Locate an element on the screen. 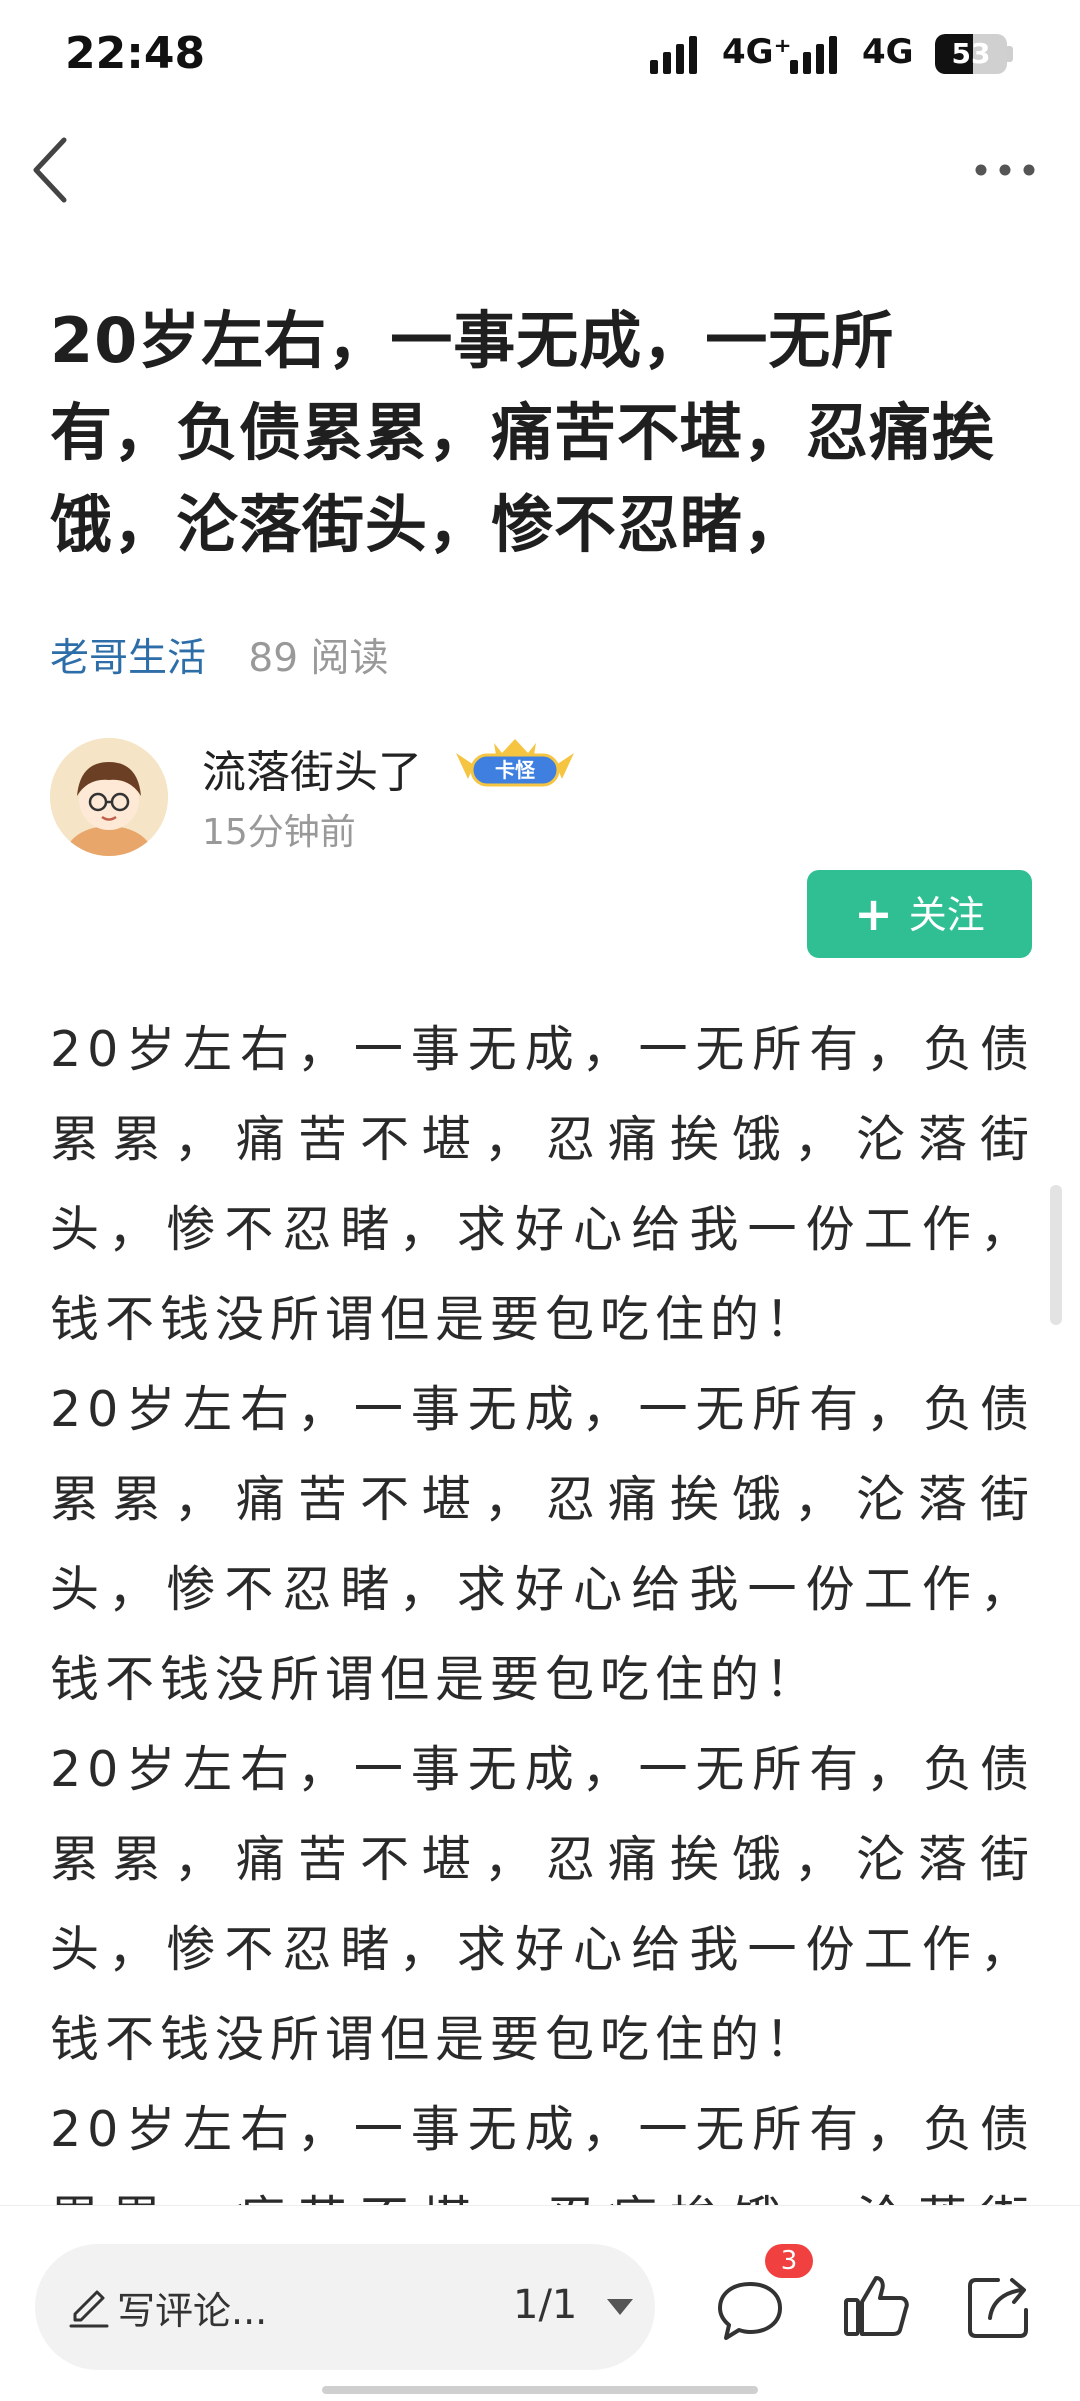 The width and height of the screenshot is (1080, 2401). home-indicator is located at coordinates (540, 2390).